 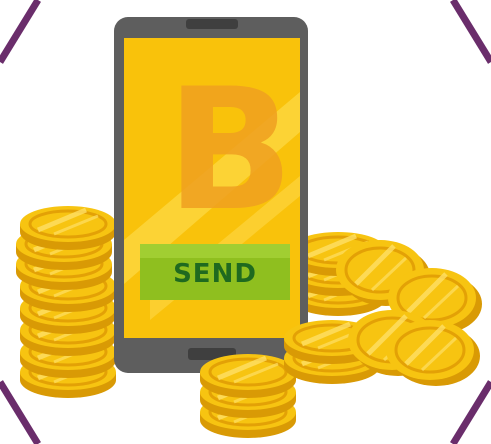 I want to click on send-button-label: SEND, so click(x=215, y=274).